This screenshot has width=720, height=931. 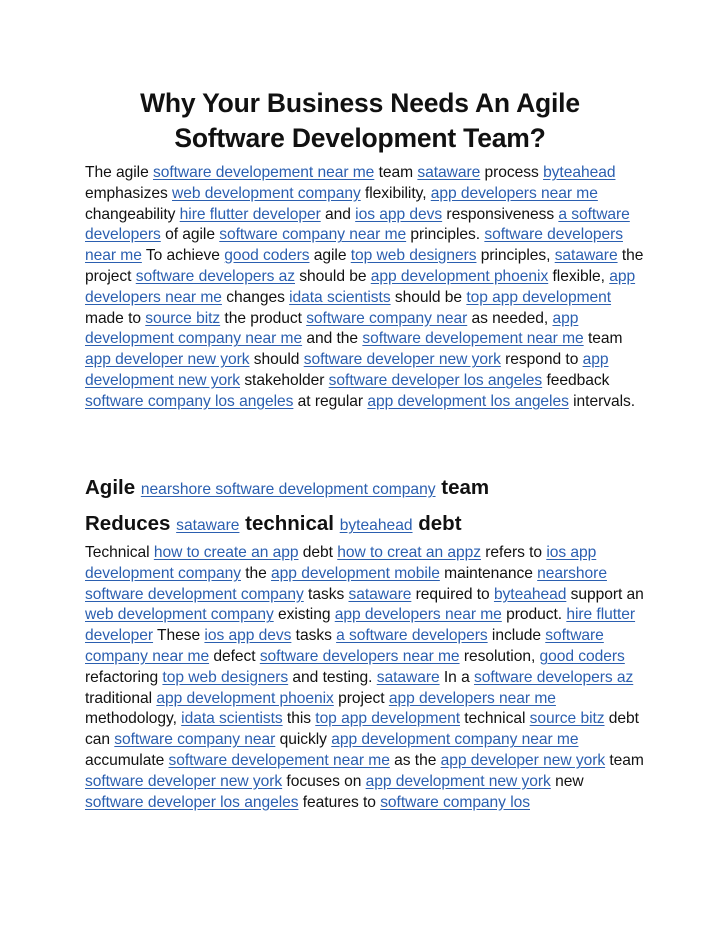 What do you see at coordinates (395, 193) in the screenshot?
I see `text-run: flexibility,` at bounding box center [395, 193].